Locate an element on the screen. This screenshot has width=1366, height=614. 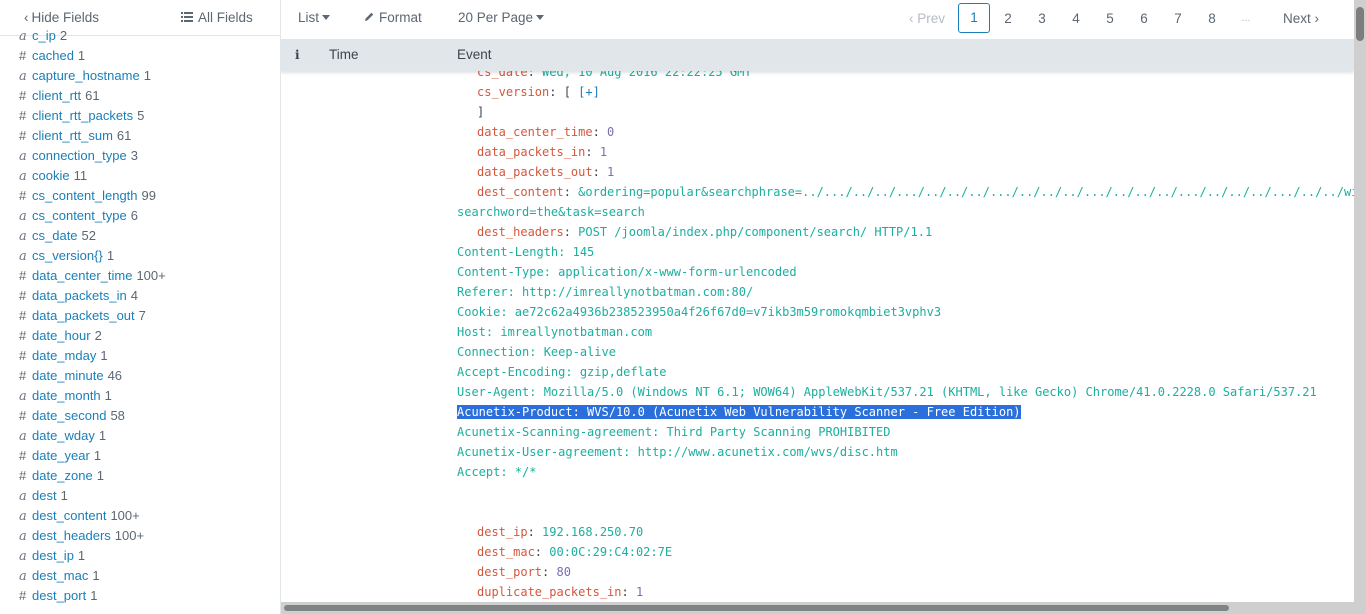
hide-fields-button: ‹ Hide Fields is located at coordinates (61, 17).